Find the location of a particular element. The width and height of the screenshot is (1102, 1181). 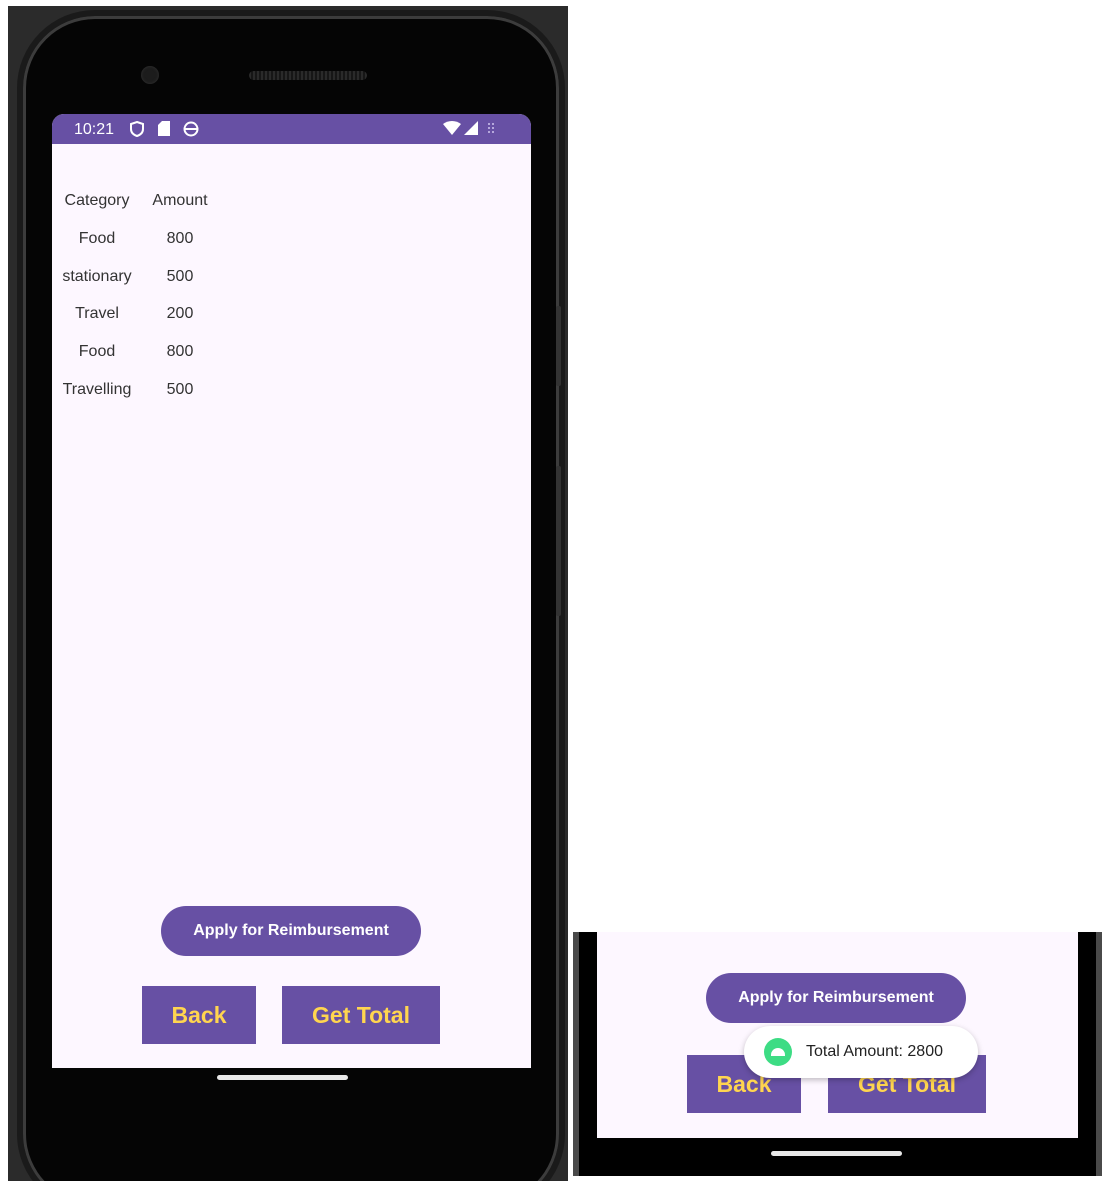

front-camera is located at coordinates (150, 75).